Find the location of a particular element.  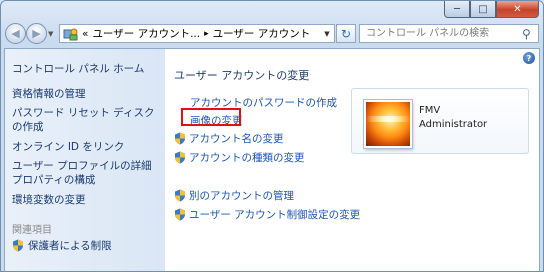

user-account-card: FMV Administrator is located at coordinates (440, 121).